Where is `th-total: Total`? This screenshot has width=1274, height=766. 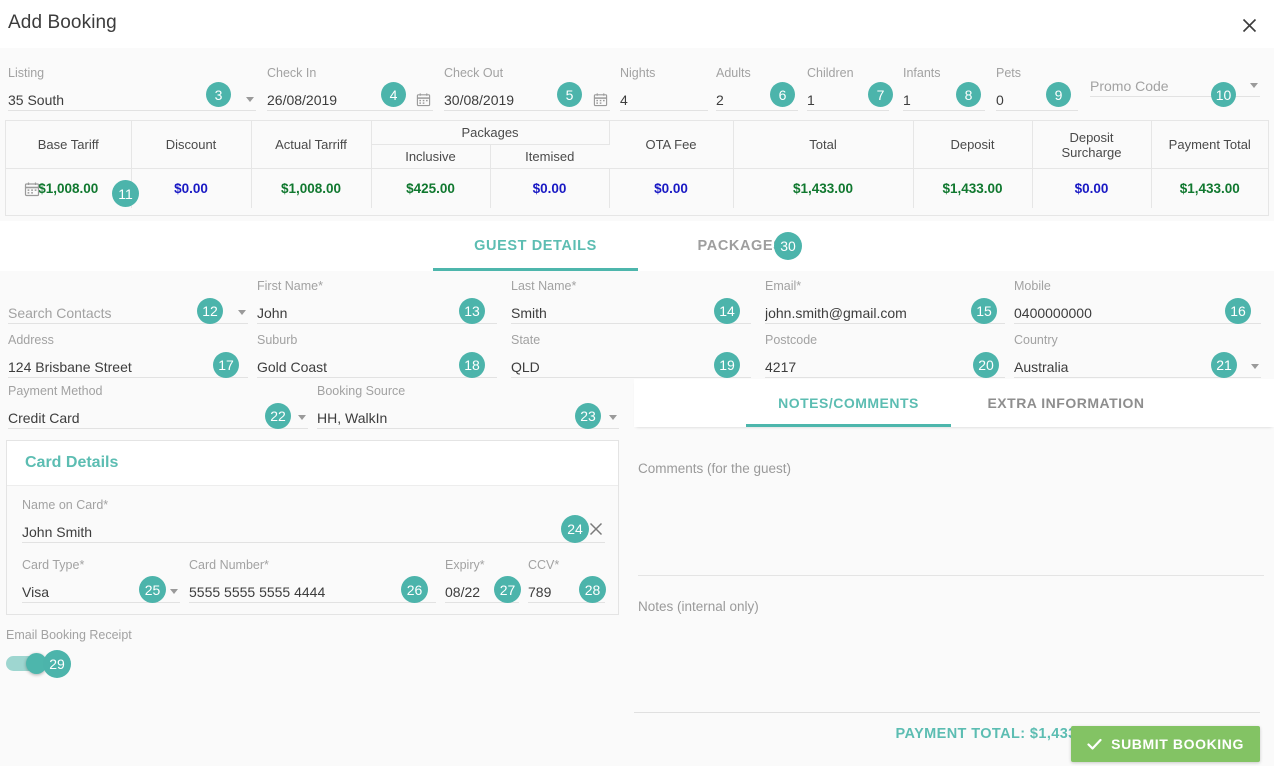
th-total: Total is located at coordinates (823, 145).